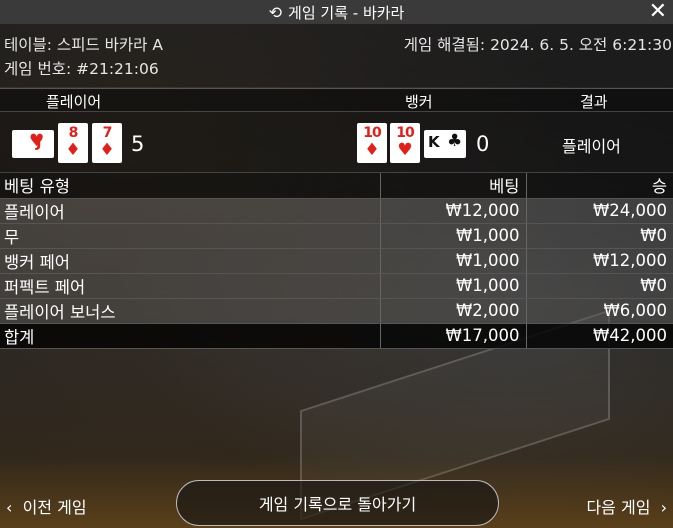 This screenshot has width=673, height=528. What do you see at coordinates (599, 211) in the screenshot?
I see `win-amount: ₩24,000` at bounding box center [599, 211].